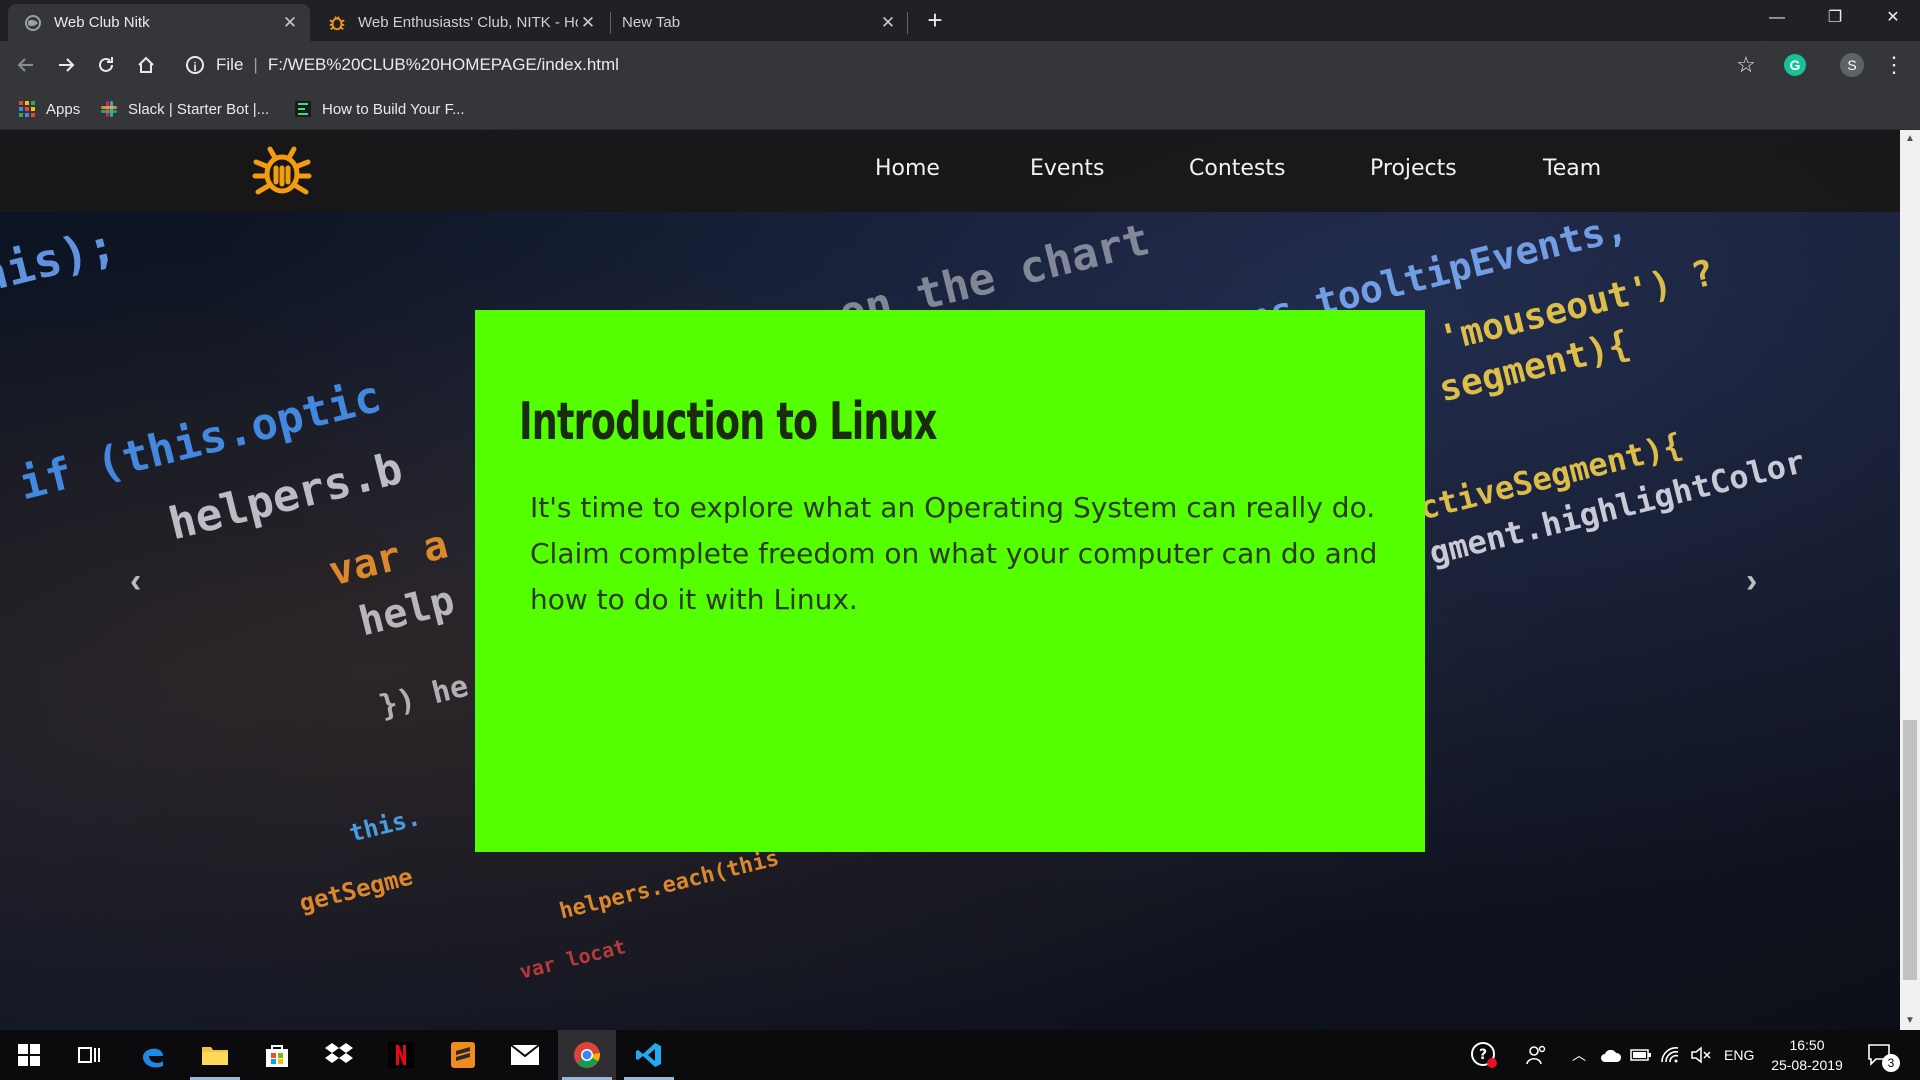 Image resolution: width=1920 pixels, height=1080 pixels. What do you see at coordinates (1910, 1021) in the screenshot?
I see `scroll-down-arrow-icon: ▼` at bounding box center [1910, 1021].